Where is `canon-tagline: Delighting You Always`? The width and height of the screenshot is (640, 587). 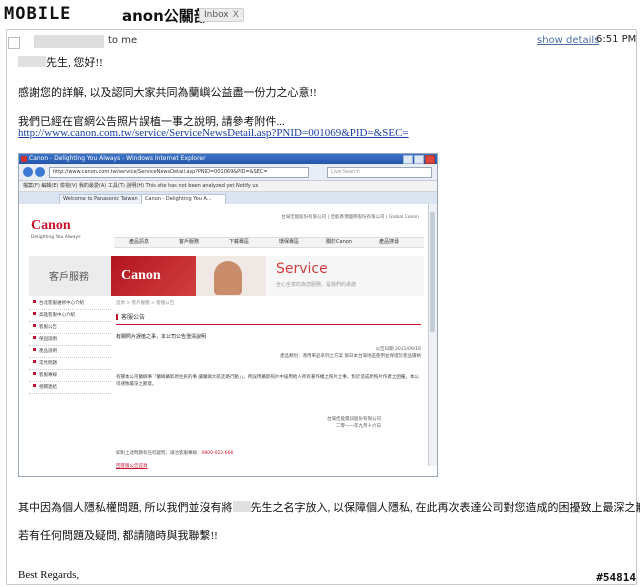 canon-tagline: Delighting You Always is located at coordinates (56, 237).